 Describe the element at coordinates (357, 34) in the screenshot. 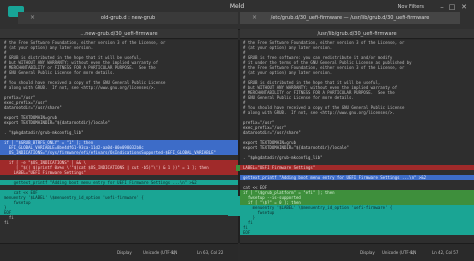

I see `right-file-path: /usr/lib/grub.d/30_uefi-firmware` at that location.